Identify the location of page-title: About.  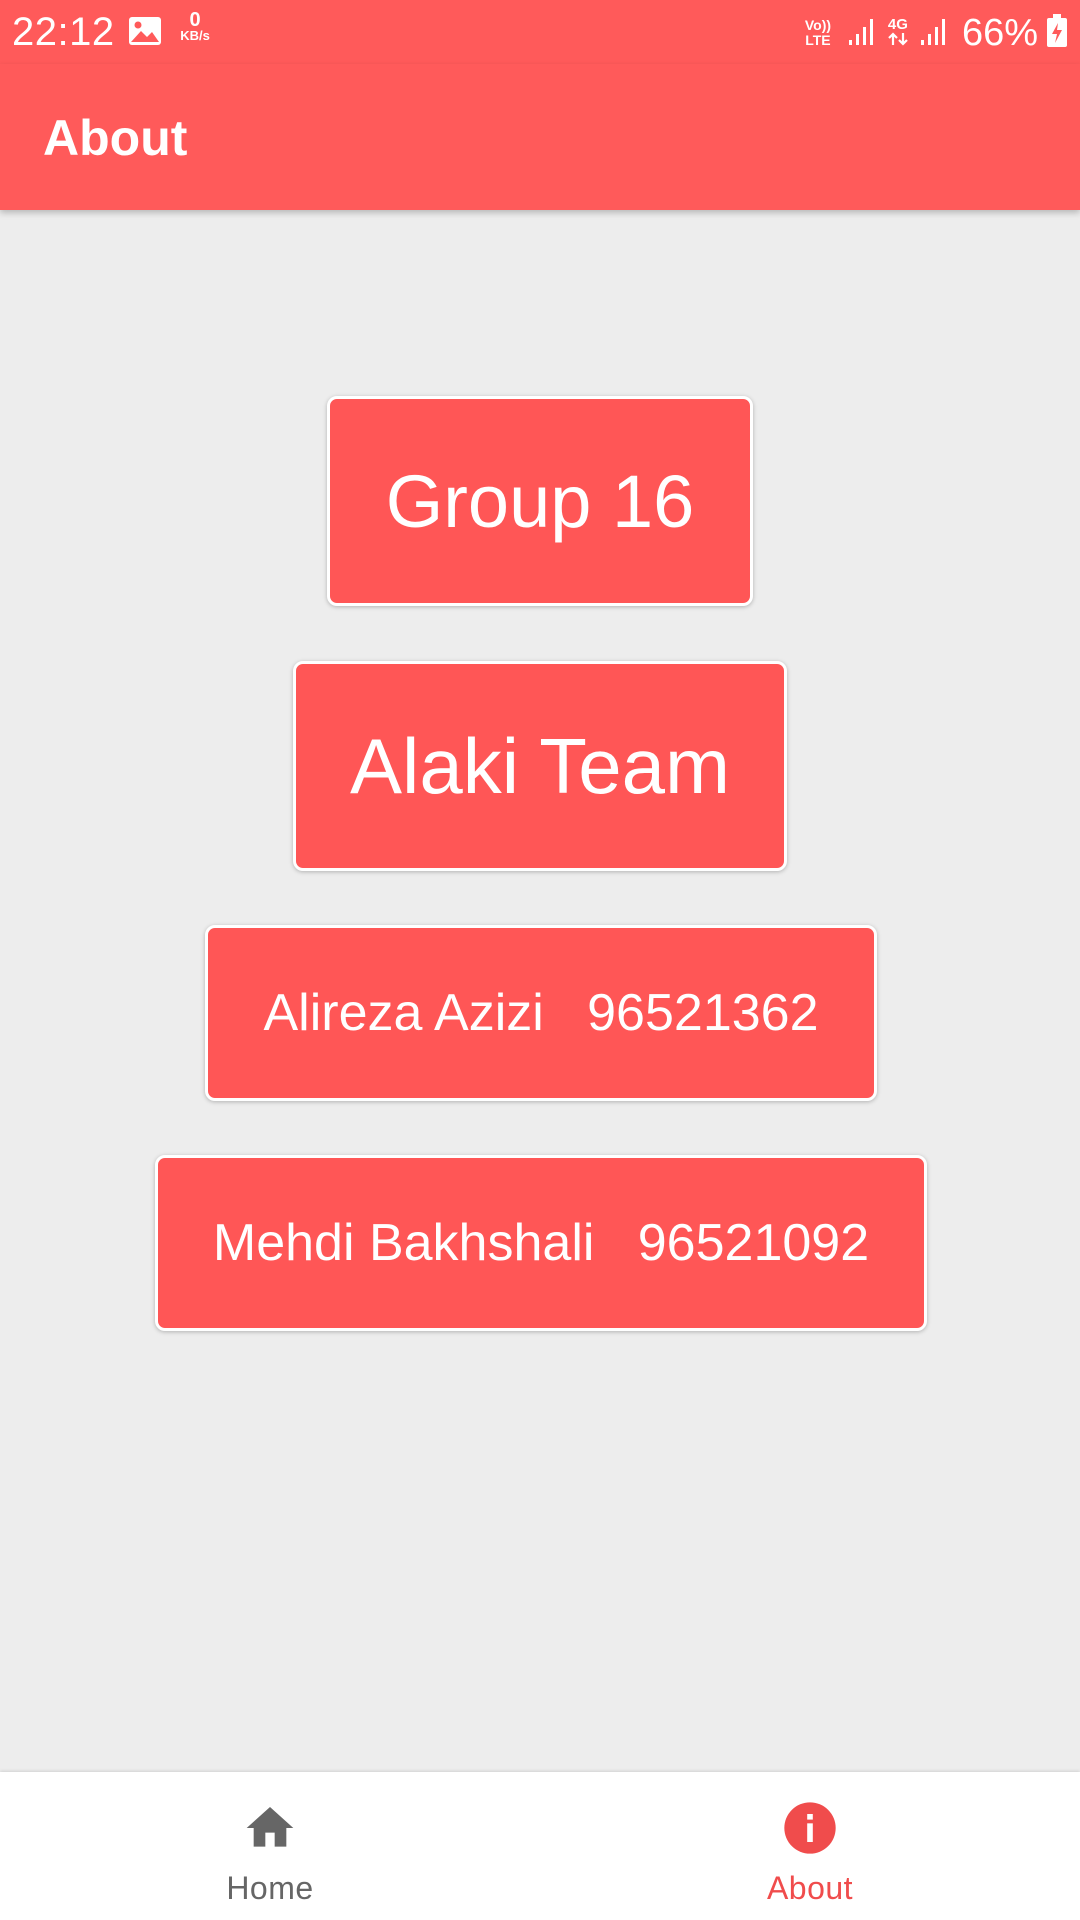
(115, 138).